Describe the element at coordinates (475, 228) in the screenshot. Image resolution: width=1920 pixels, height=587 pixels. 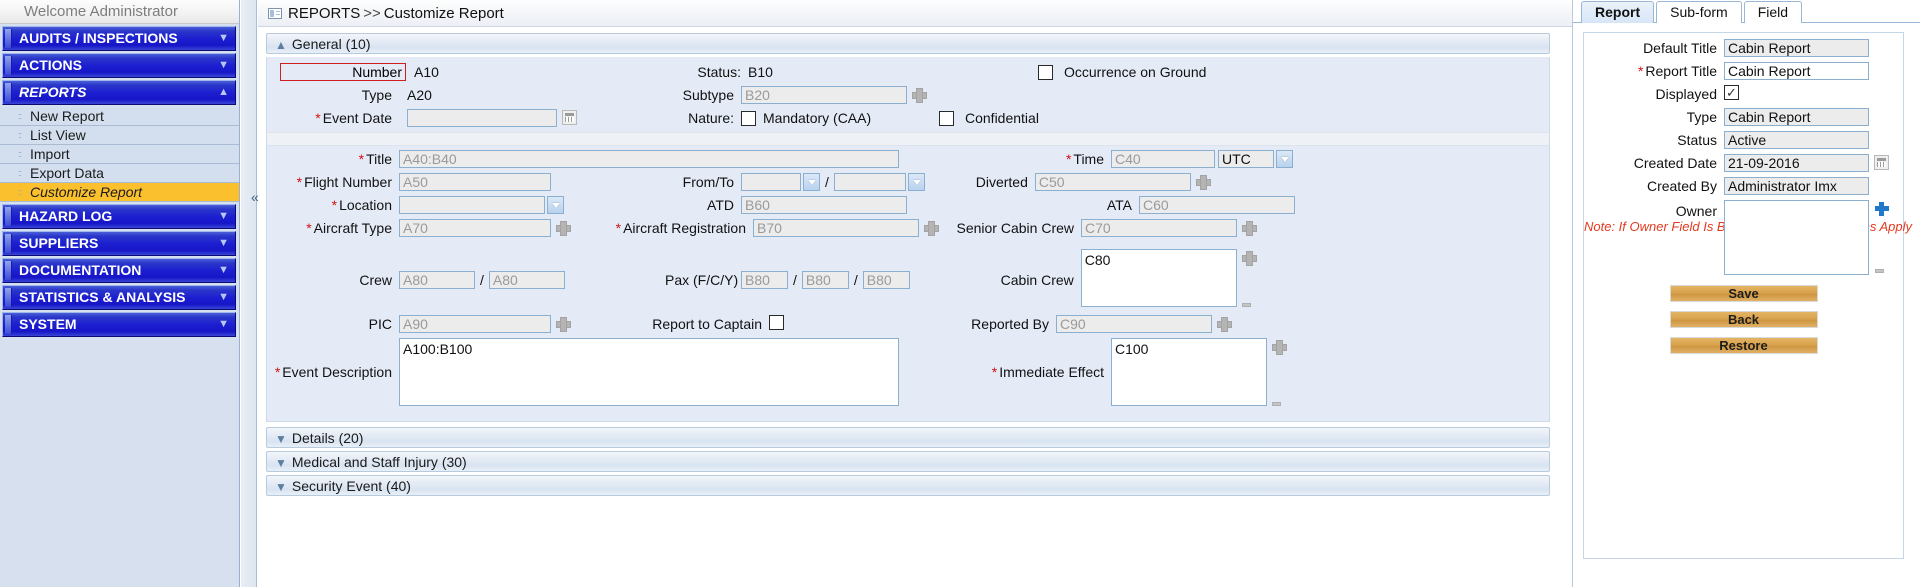
I see `aircraft-type-input` at that location.